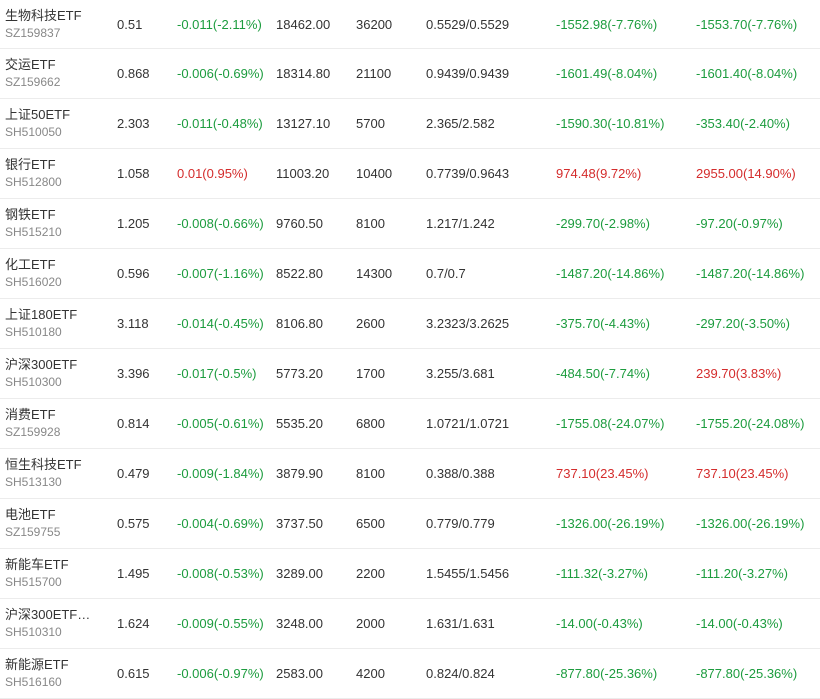  Describe the element at coordinates (374, 73) in the screenshot. I see `shares-cell: 21100` at that location.